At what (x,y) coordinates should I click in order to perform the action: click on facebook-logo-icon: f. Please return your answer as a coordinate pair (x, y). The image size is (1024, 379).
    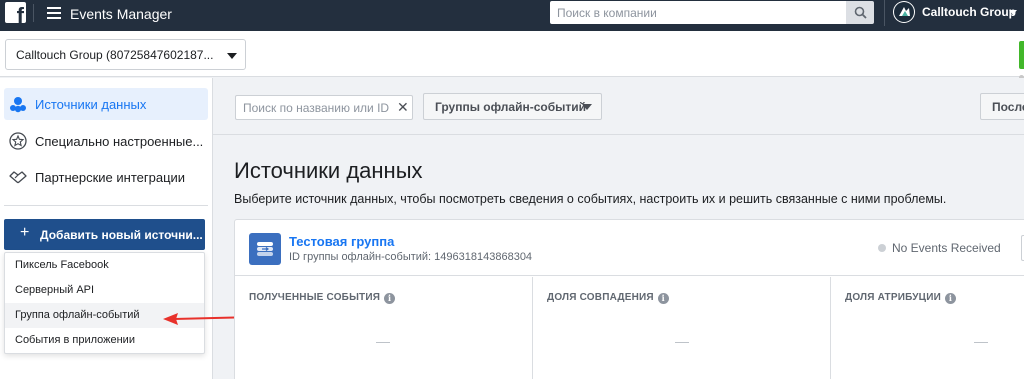
    Looking at the image, I should click on (15, 12).